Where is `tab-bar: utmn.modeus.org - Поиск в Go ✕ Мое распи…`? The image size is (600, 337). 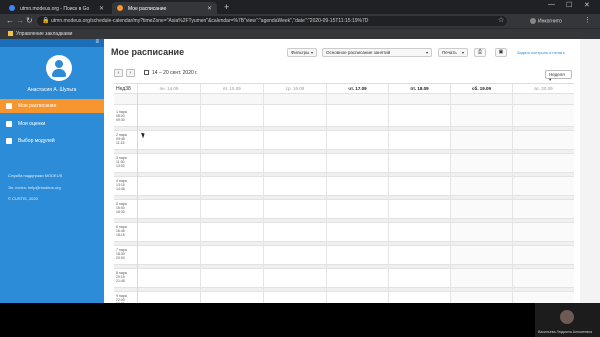
tab-bar: utmn.modeus.org - Поиск в Go ✕ Мое распи… is located at coordinates (300, 7).